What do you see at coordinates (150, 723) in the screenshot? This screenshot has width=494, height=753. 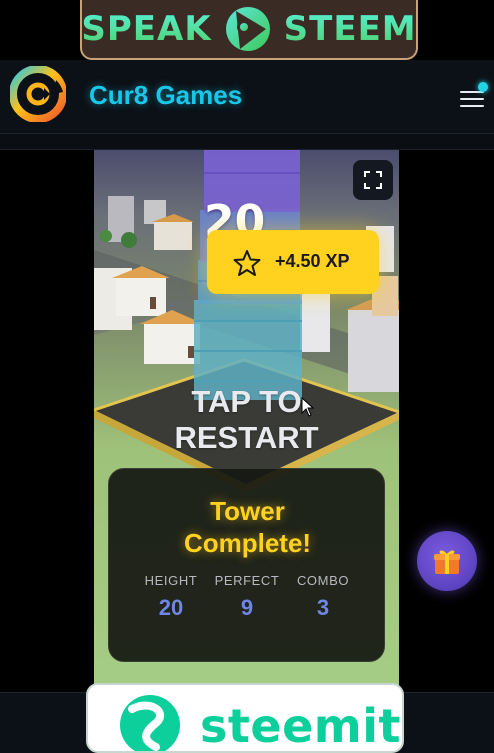 I see `steemit-logo-icon` at bounding box center [150, 723].